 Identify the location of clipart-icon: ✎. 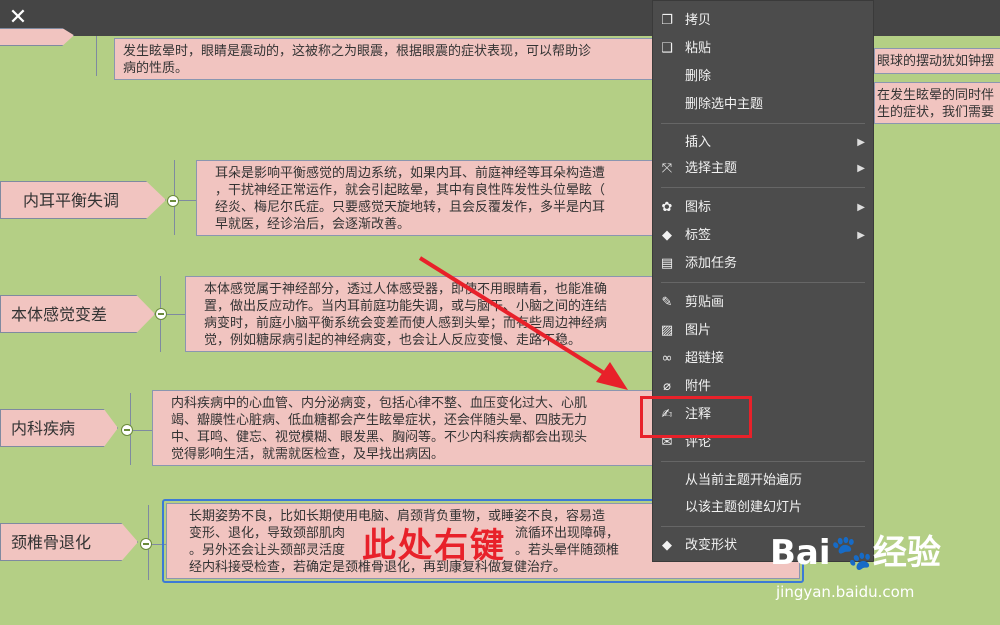
(667, 302).